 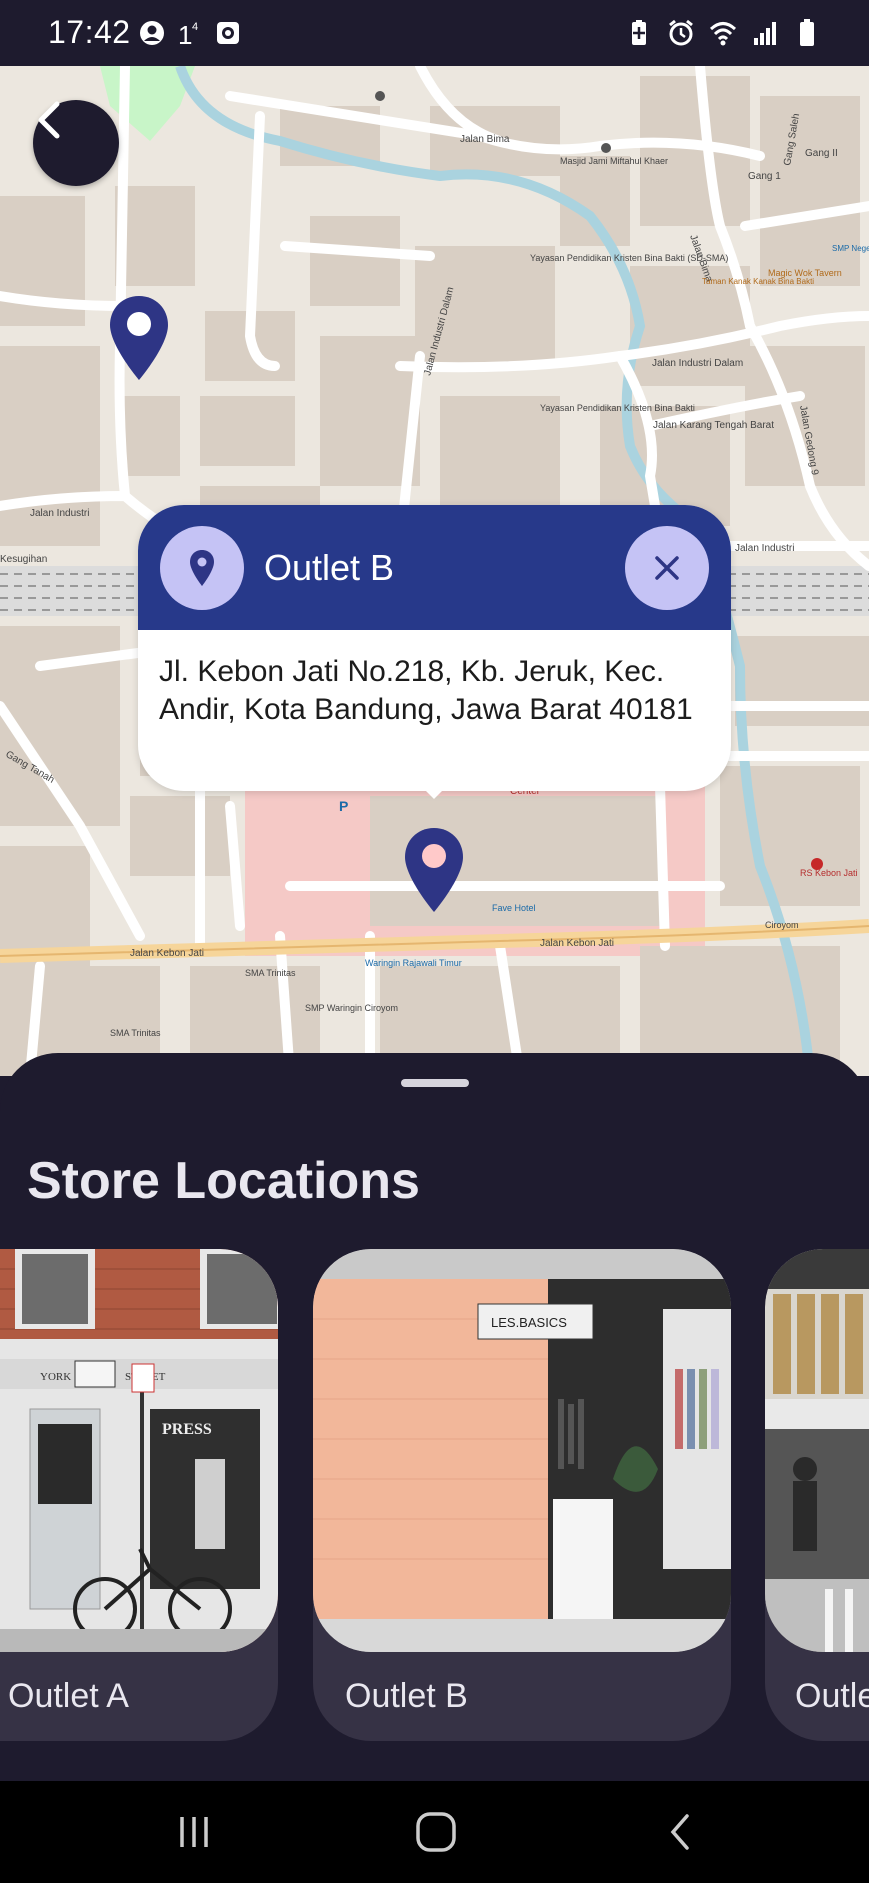 I want to click on map-label: Yayasan Pendidikan Kristen Bina Bakti, so click(x=617, y=408).